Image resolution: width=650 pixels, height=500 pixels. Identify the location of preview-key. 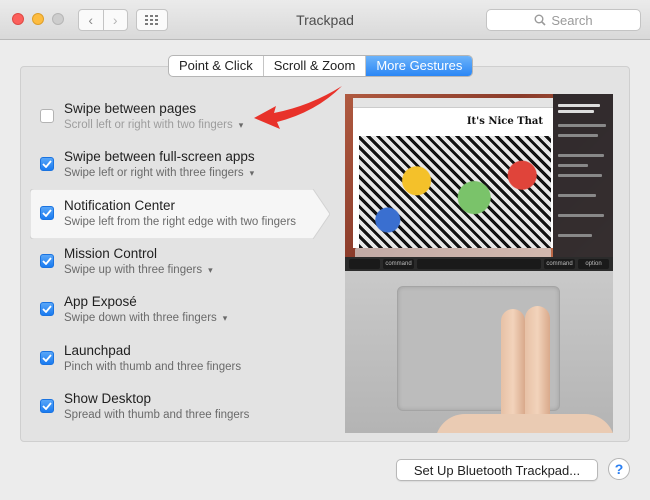
(364, 264).